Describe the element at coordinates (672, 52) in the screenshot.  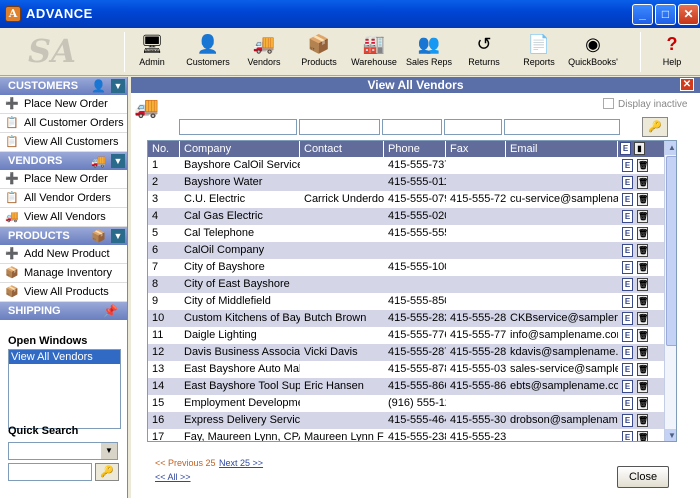
I see `help-button: ? Help` at that location.